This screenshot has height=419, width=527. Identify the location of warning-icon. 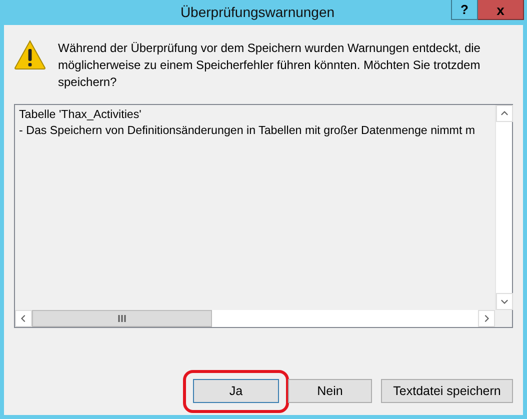
(30, 55).